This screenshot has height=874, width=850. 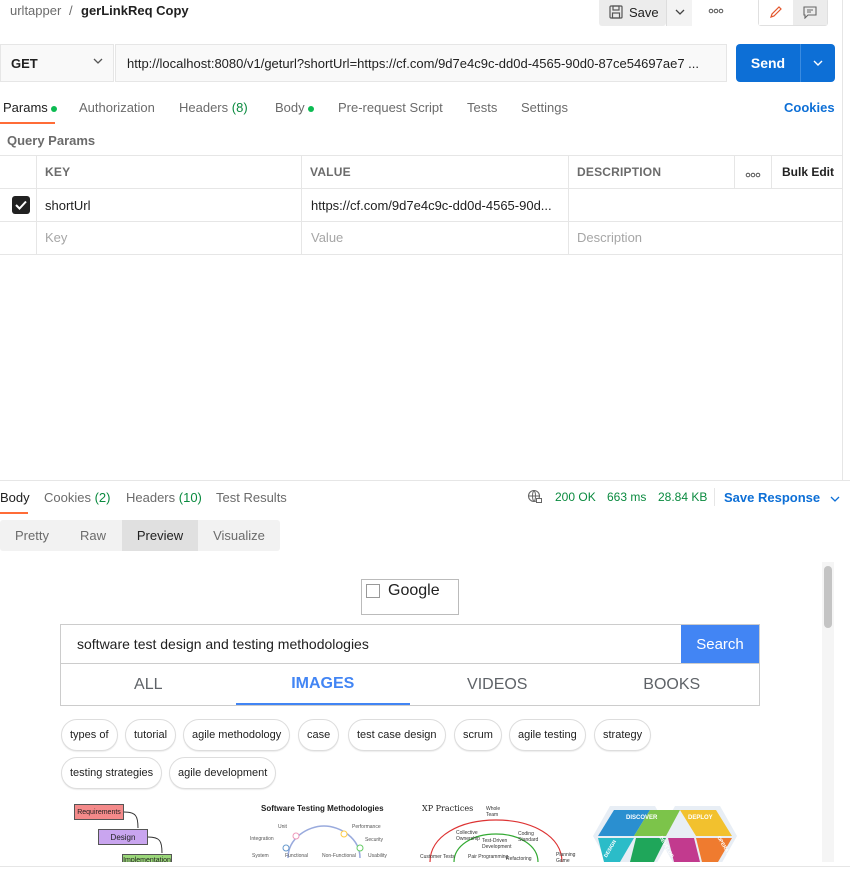 I want to click on comments-button, so click(x=810, y=12).